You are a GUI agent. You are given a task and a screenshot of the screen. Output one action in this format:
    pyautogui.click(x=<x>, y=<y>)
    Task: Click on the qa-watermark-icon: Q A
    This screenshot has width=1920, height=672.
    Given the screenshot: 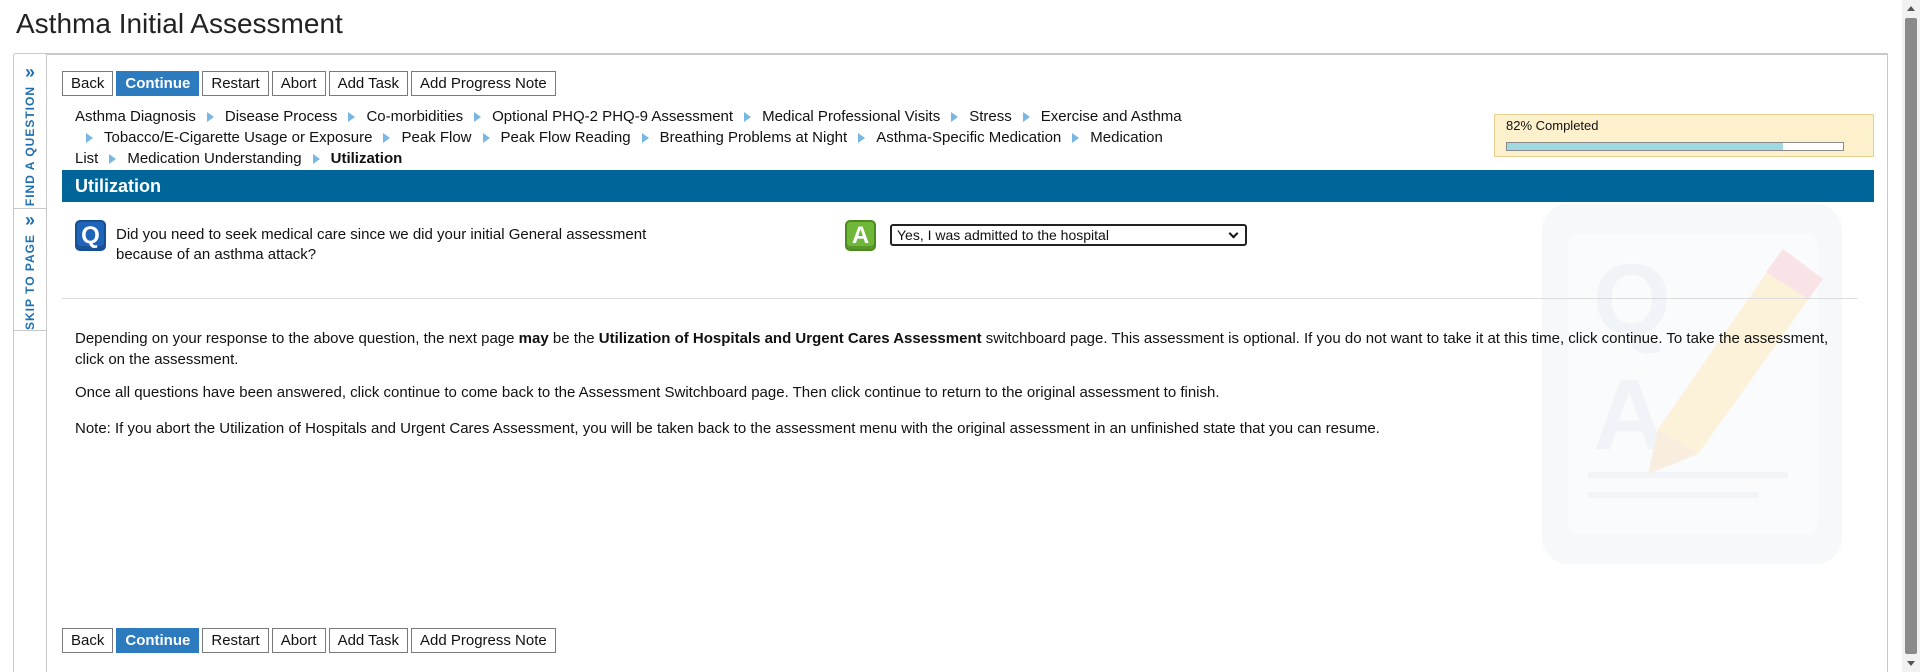 What is the action you would take?
    pyautogui.click(x=1692, y=384)
    